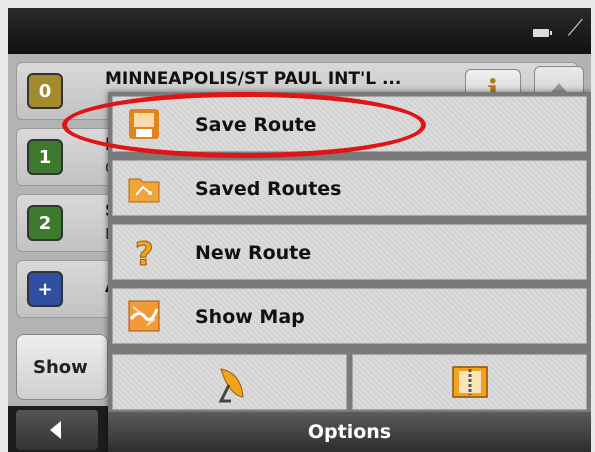  I want to click on add-route-badge: +, so click(45, 289).